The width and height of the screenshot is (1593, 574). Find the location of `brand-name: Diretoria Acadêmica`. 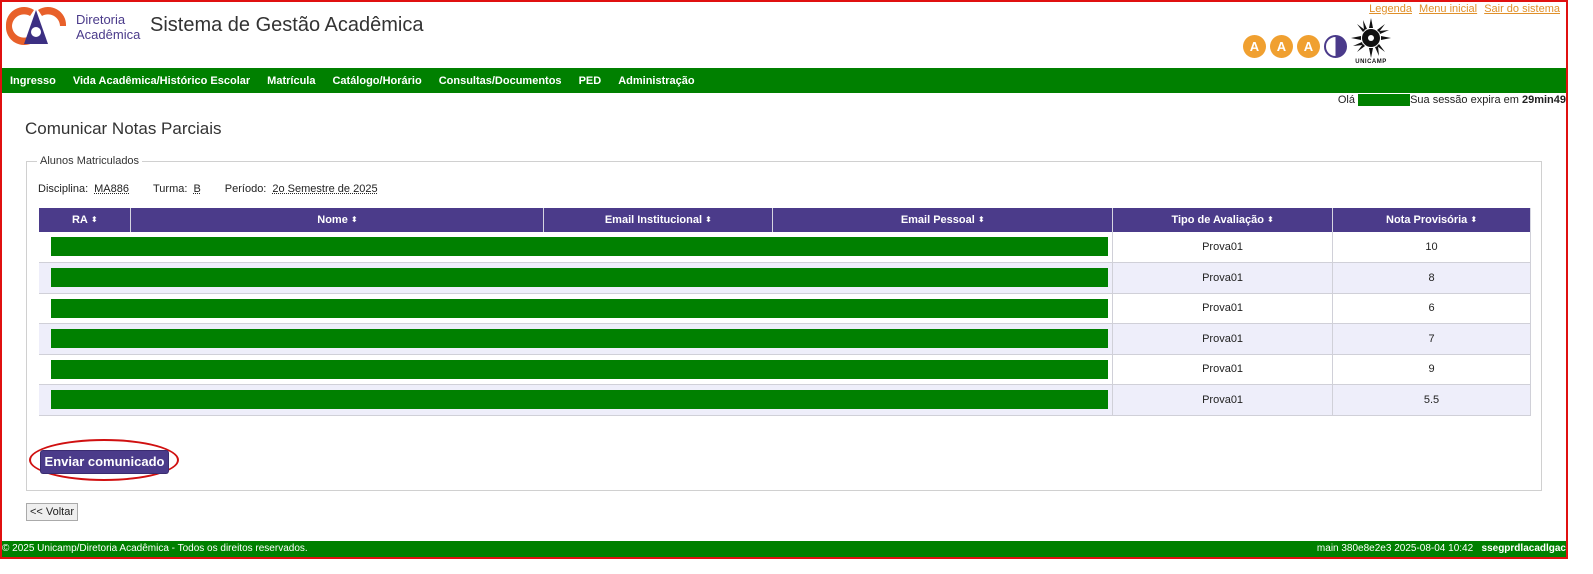

brand-name: Diretoria Acadêmica is located at coordinates (108, 27).